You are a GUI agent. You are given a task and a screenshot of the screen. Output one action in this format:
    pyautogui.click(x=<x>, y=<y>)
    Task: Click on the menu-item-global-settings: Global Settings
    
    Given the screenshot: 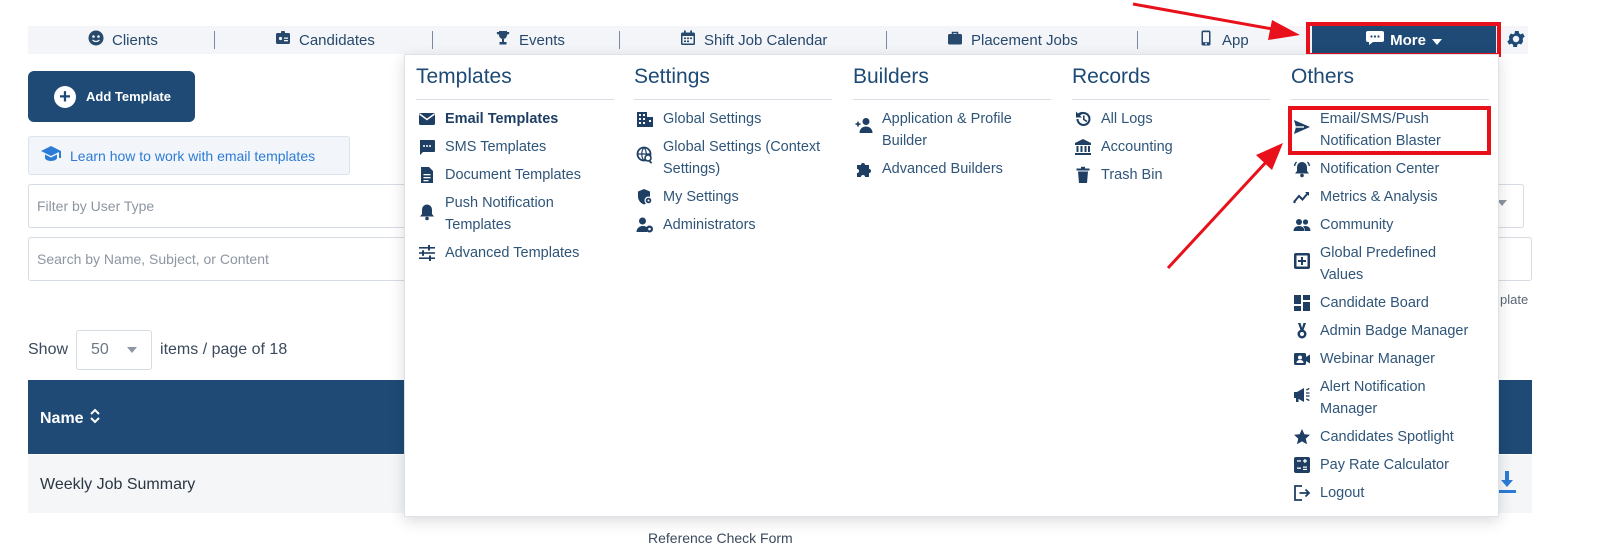 What is the action you would take?
    pyautogui.click(x=733, y=119)
    